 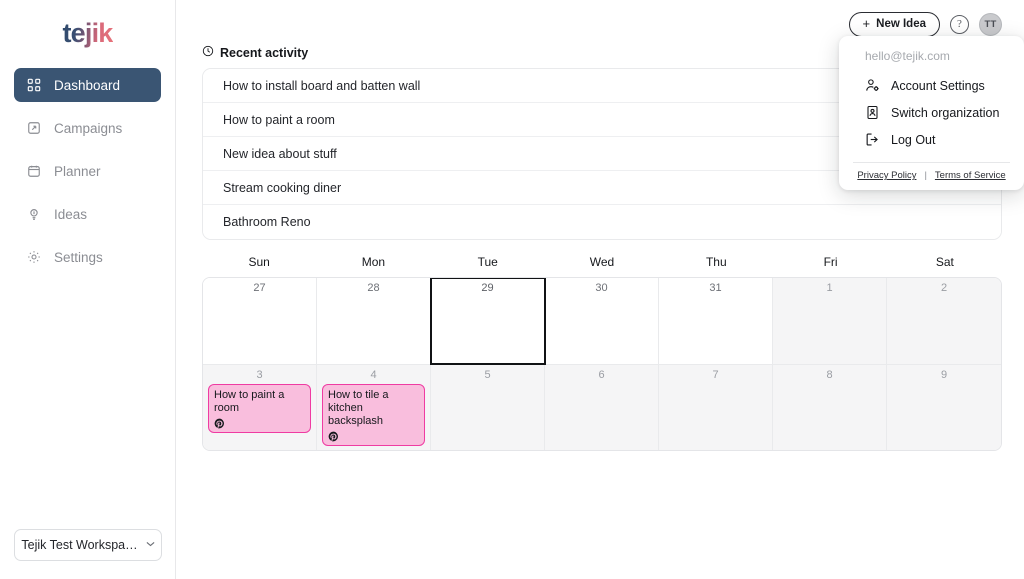 What do you see at coordinates (601, 375) in the screenshot?
I see `day-number: 6` at bounding box center [601, 375].